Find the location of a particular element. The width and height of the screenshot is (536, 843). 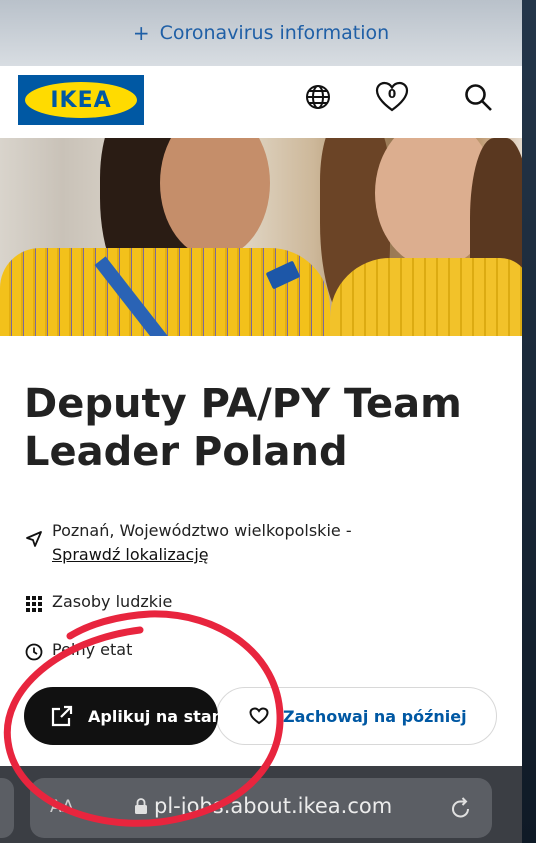

logo-text: IKEA is located at coordinates (81, 100).